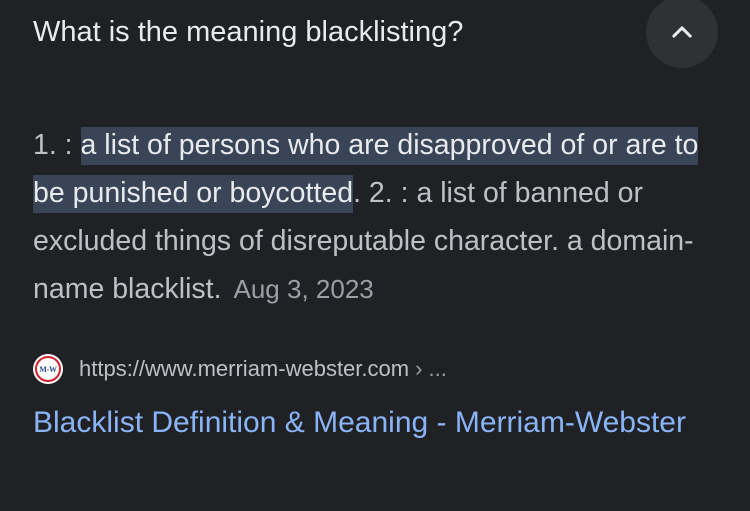 This screenshot has height=511, width=750. Describe the element at coordinates (244, 369) in the screenshot. I see `source-url: https://www.merriam-webster.com` at that location.